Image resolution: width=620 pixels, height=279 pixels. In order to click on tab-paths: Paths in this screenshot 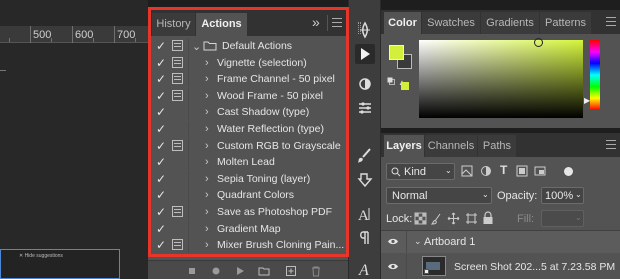, I will do `click(497, 146)`.